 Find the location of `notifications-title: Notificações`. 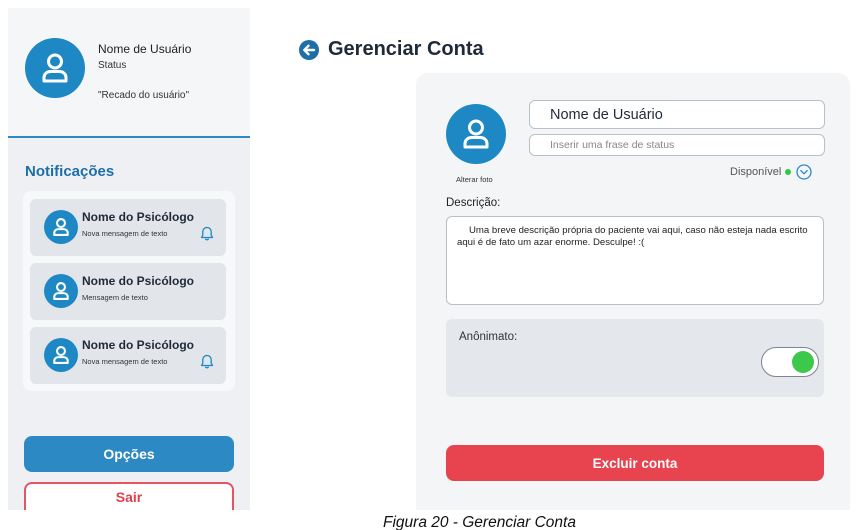

notifications-title: Notificações is located at coordinates (70, 171).